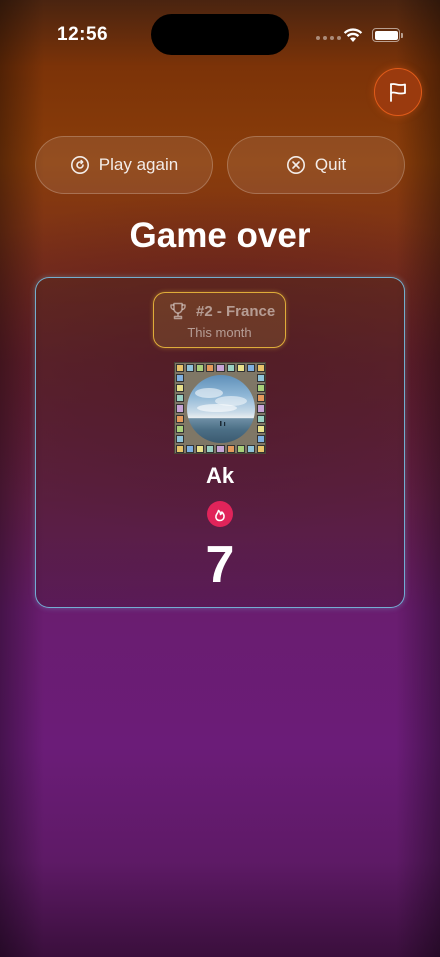 The height and width of the screenshot is (957, 440). Describe the element at coordinates (328, 38) in the screenshot. I see `signal-icon` at that location.